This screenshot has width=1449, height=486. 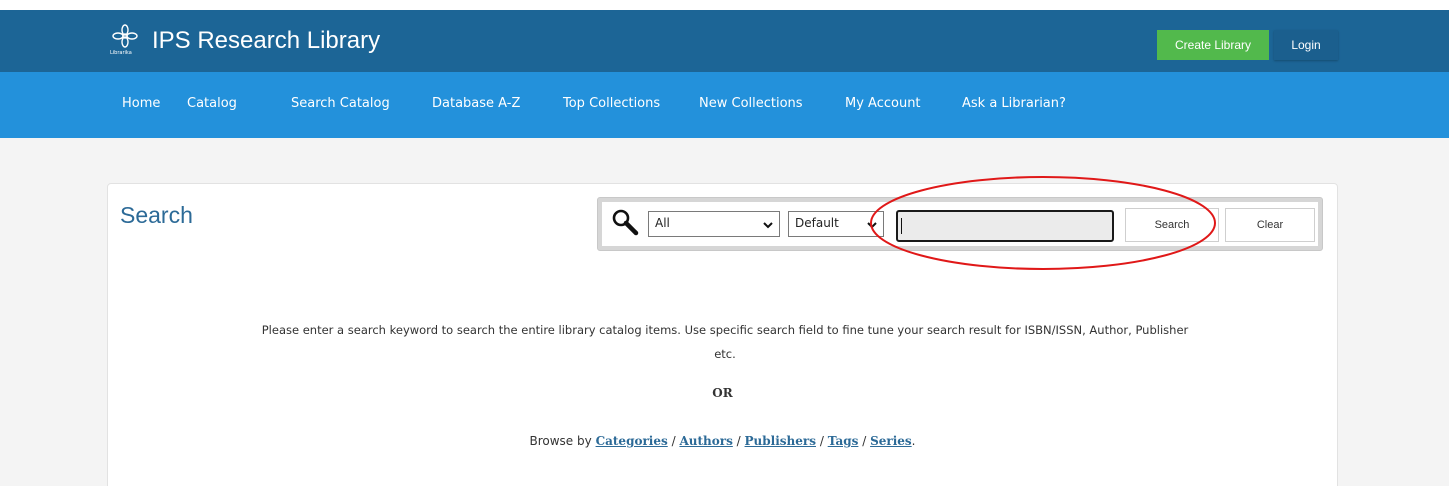 What do you see at coordinates (662, 223) in the screenshot?
I see `search-field-select-value: All` at bounding box center [662, 223].